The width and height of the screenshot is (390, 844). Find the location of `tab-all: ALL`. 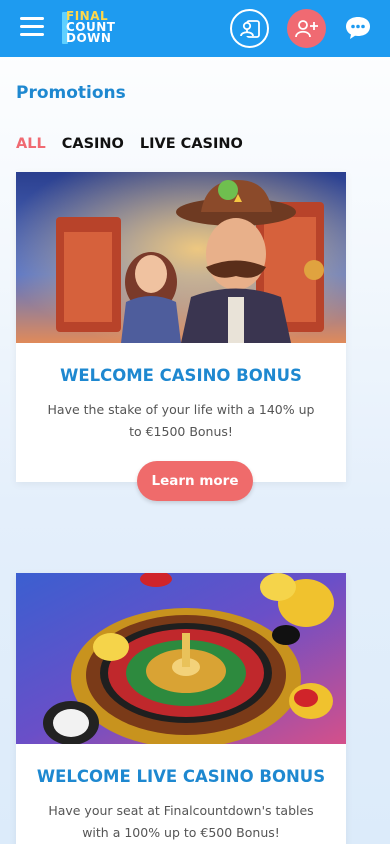

tab-all: ALL is located at coordinates (31, 144).